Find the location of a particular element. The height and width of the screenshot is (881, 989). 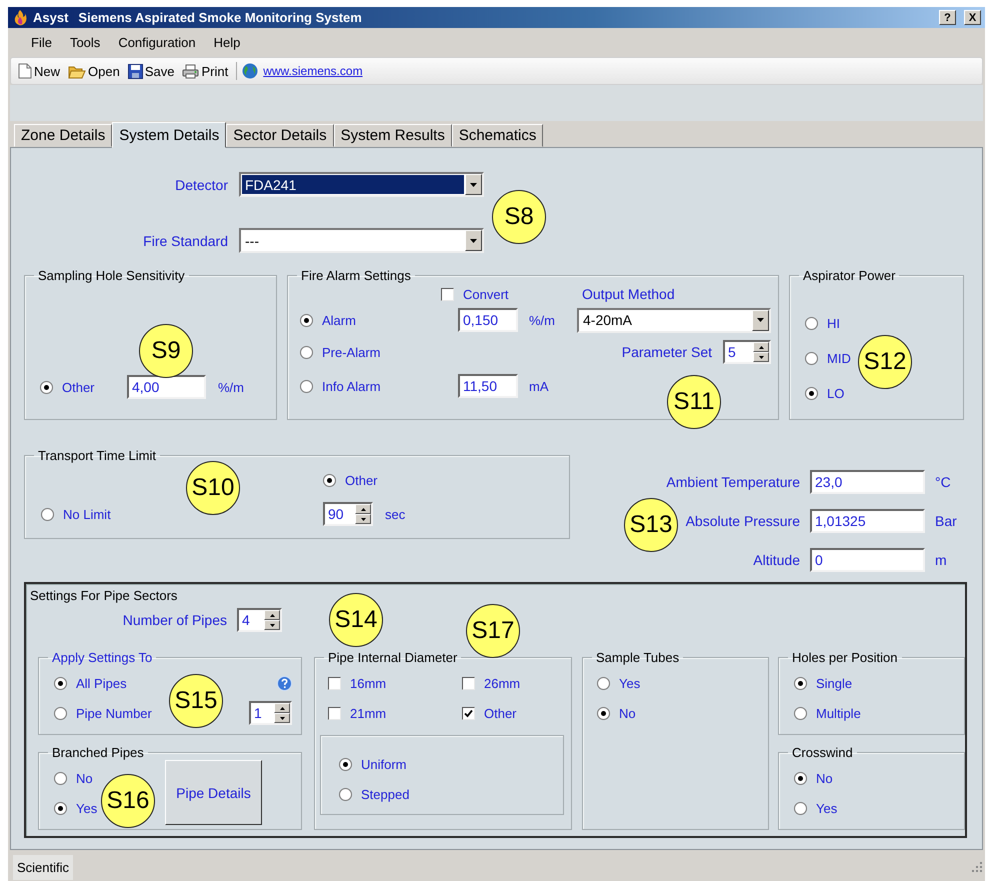

unit-label: sec is located at coordinates (395, 514).